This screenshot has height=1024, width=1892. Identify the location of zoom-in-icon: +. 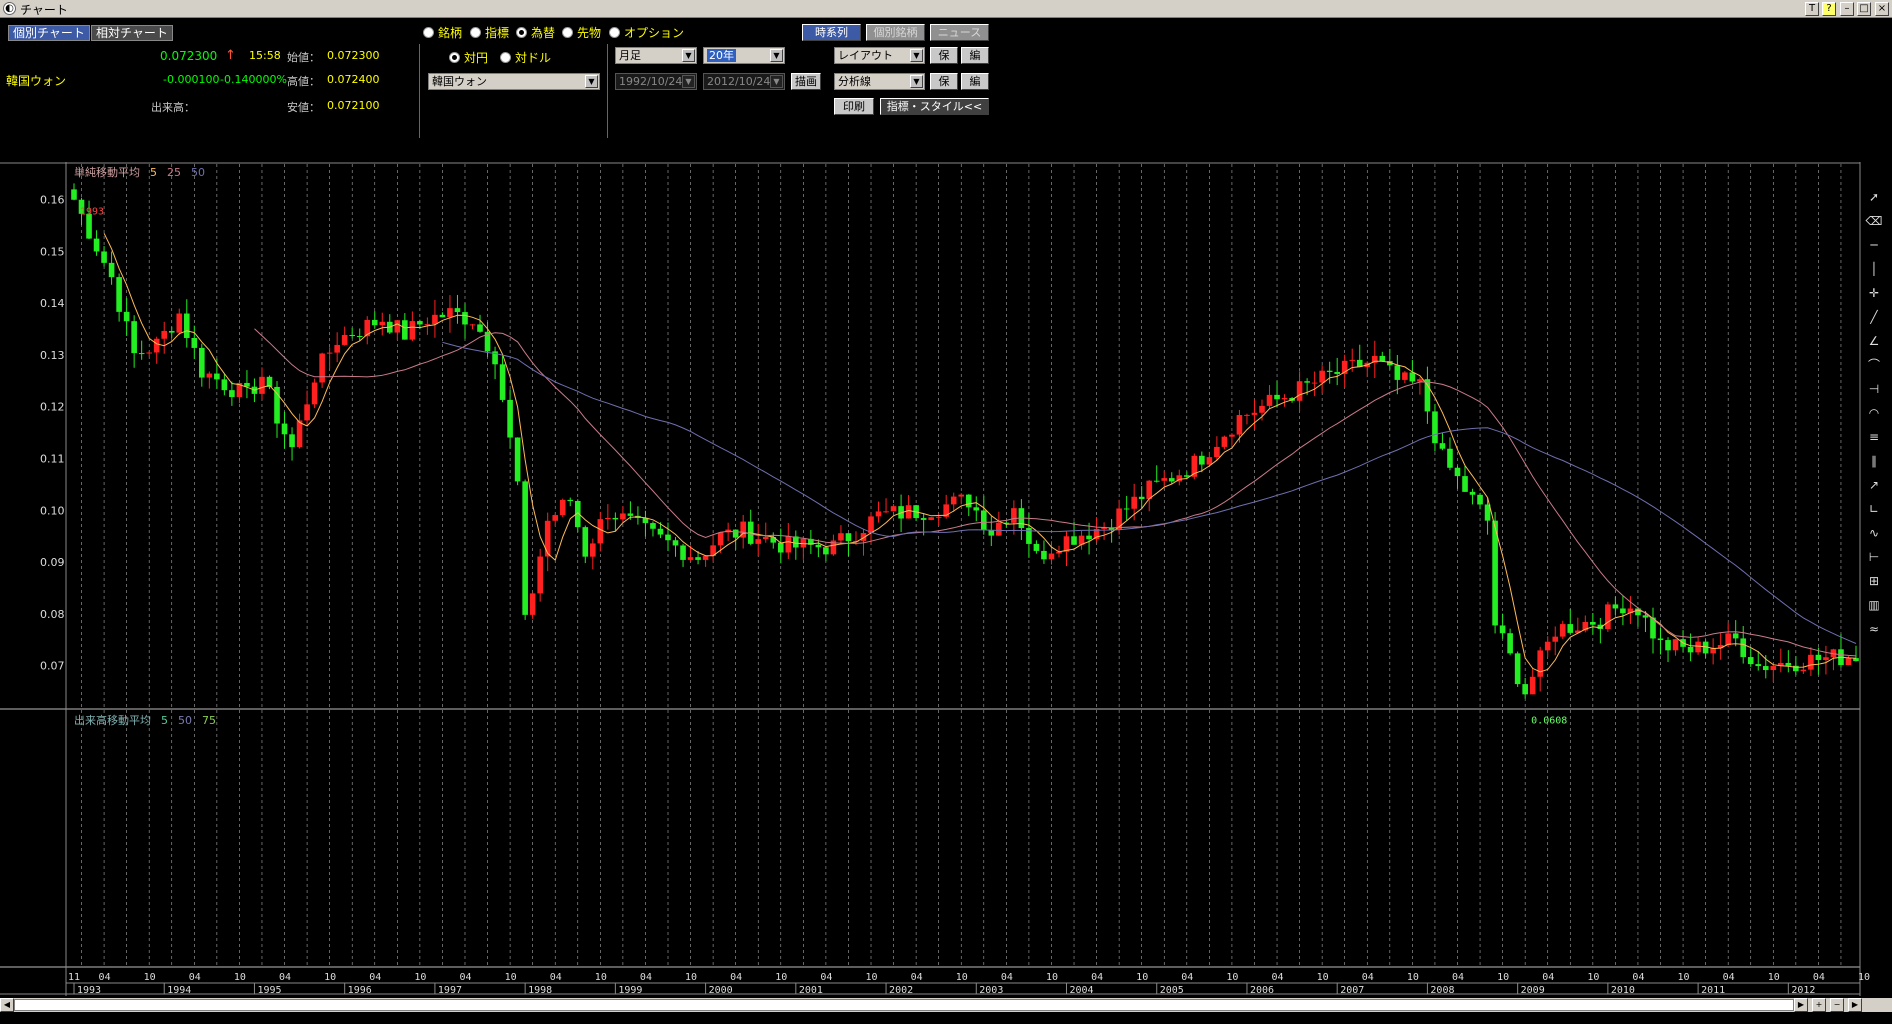
(1819, 1005).